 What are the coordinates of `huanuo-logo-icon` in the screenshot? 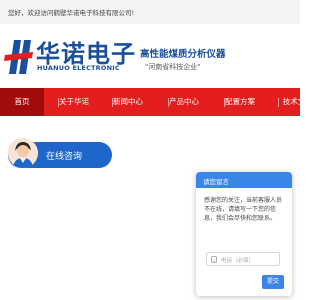 It's located at (19, 57).